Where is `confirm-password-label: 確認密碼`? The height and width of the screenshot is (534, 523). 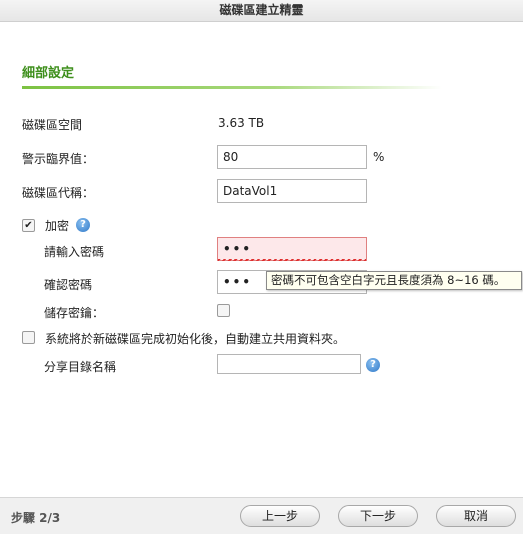
confirm-password-label: 確認密碼 is located at coordinates (68, 285).